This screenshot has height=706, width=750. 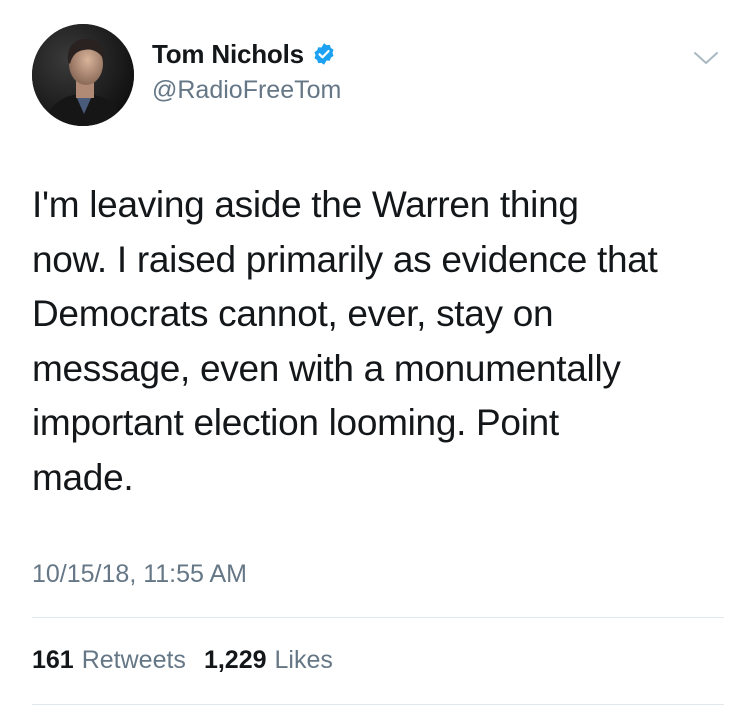 I want to click on tweet-stats: 161 Retweets 1,229 Likes, so click(x=191, y=660).